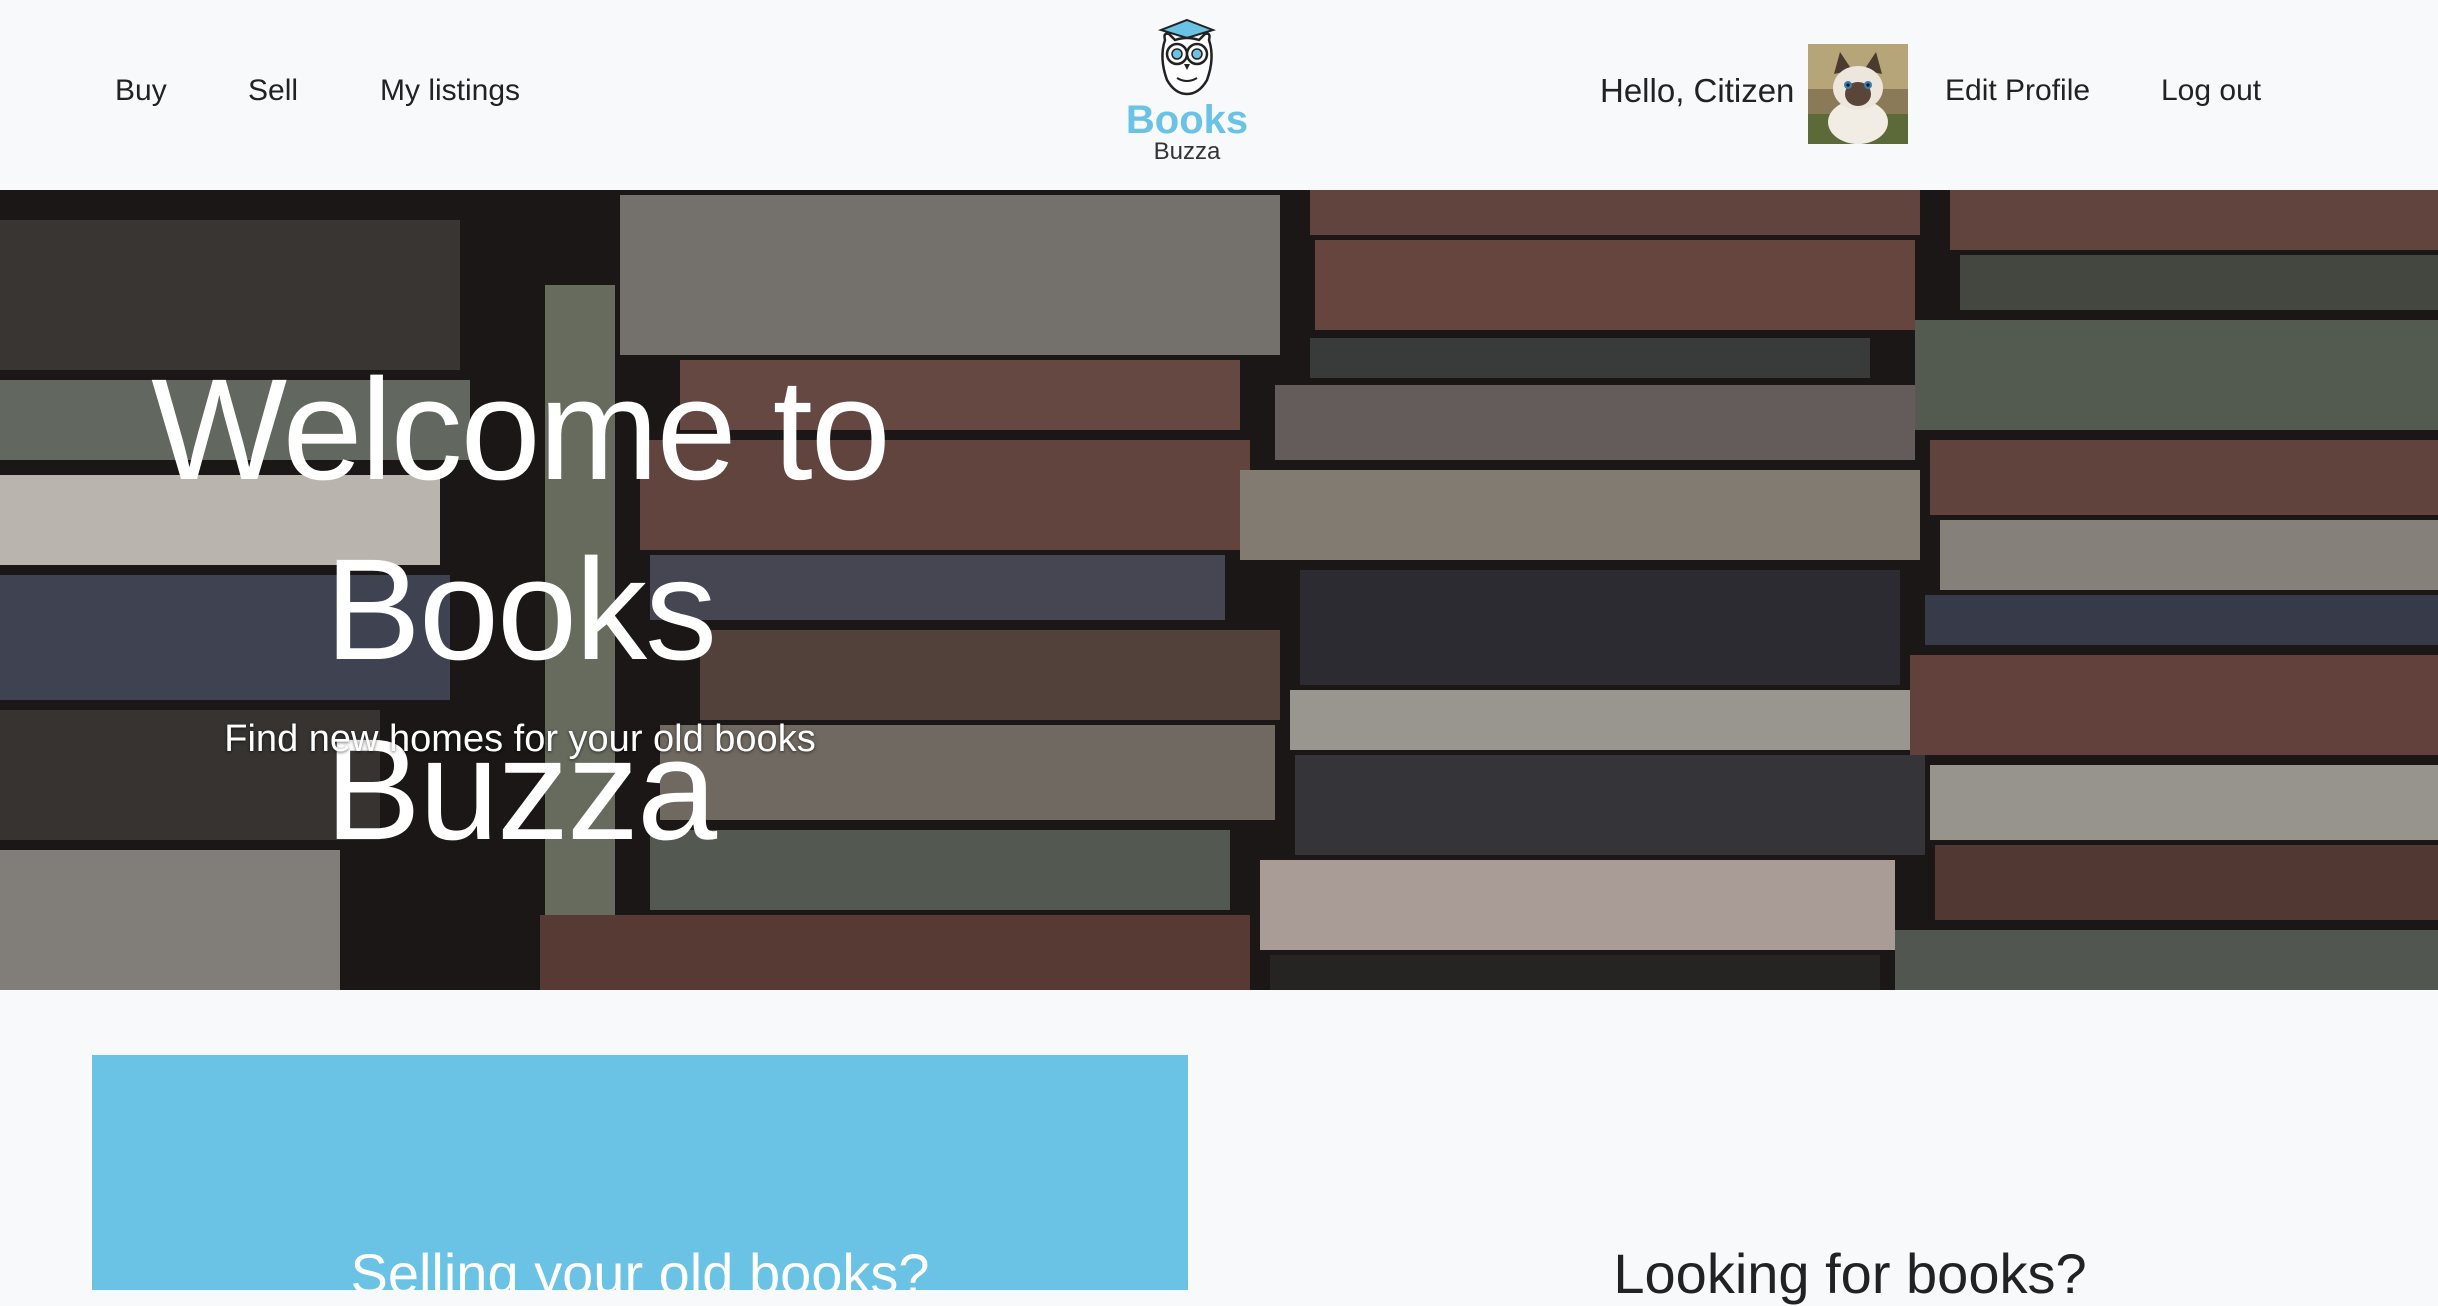  Describe the element at coordinates (520, 739) in the screenshot. I see `hero-subtitle: Find new homes for your old books` at that location.